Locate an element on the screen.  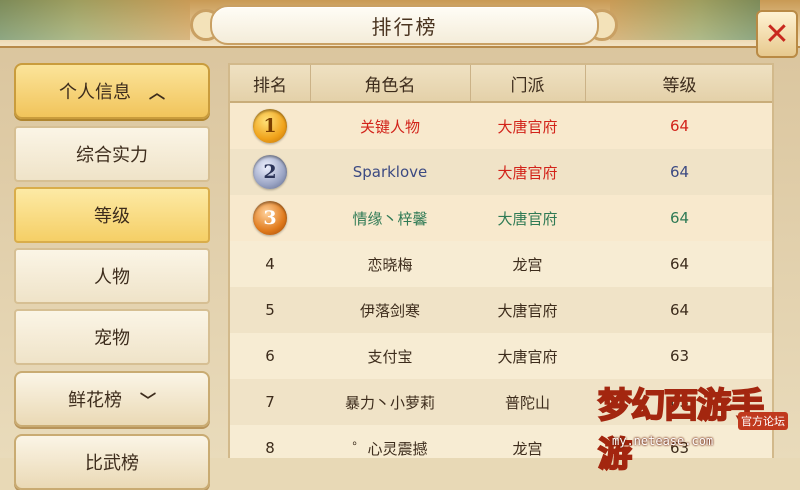
table-row: 4 恋晓梅 龙宫 64 is located at coordinates (501, 264).